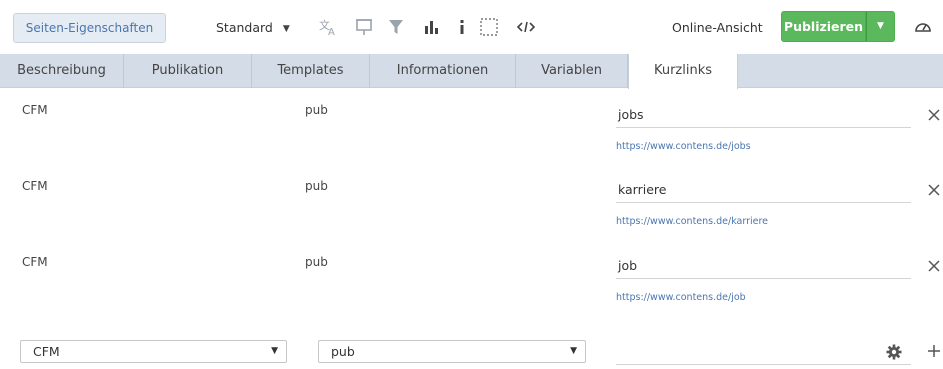 The width and height of the screenshot is (943, 369). Describe the element at coordinates (431, 27) in the screenshot. I see `bar-chart-icon` at that location.